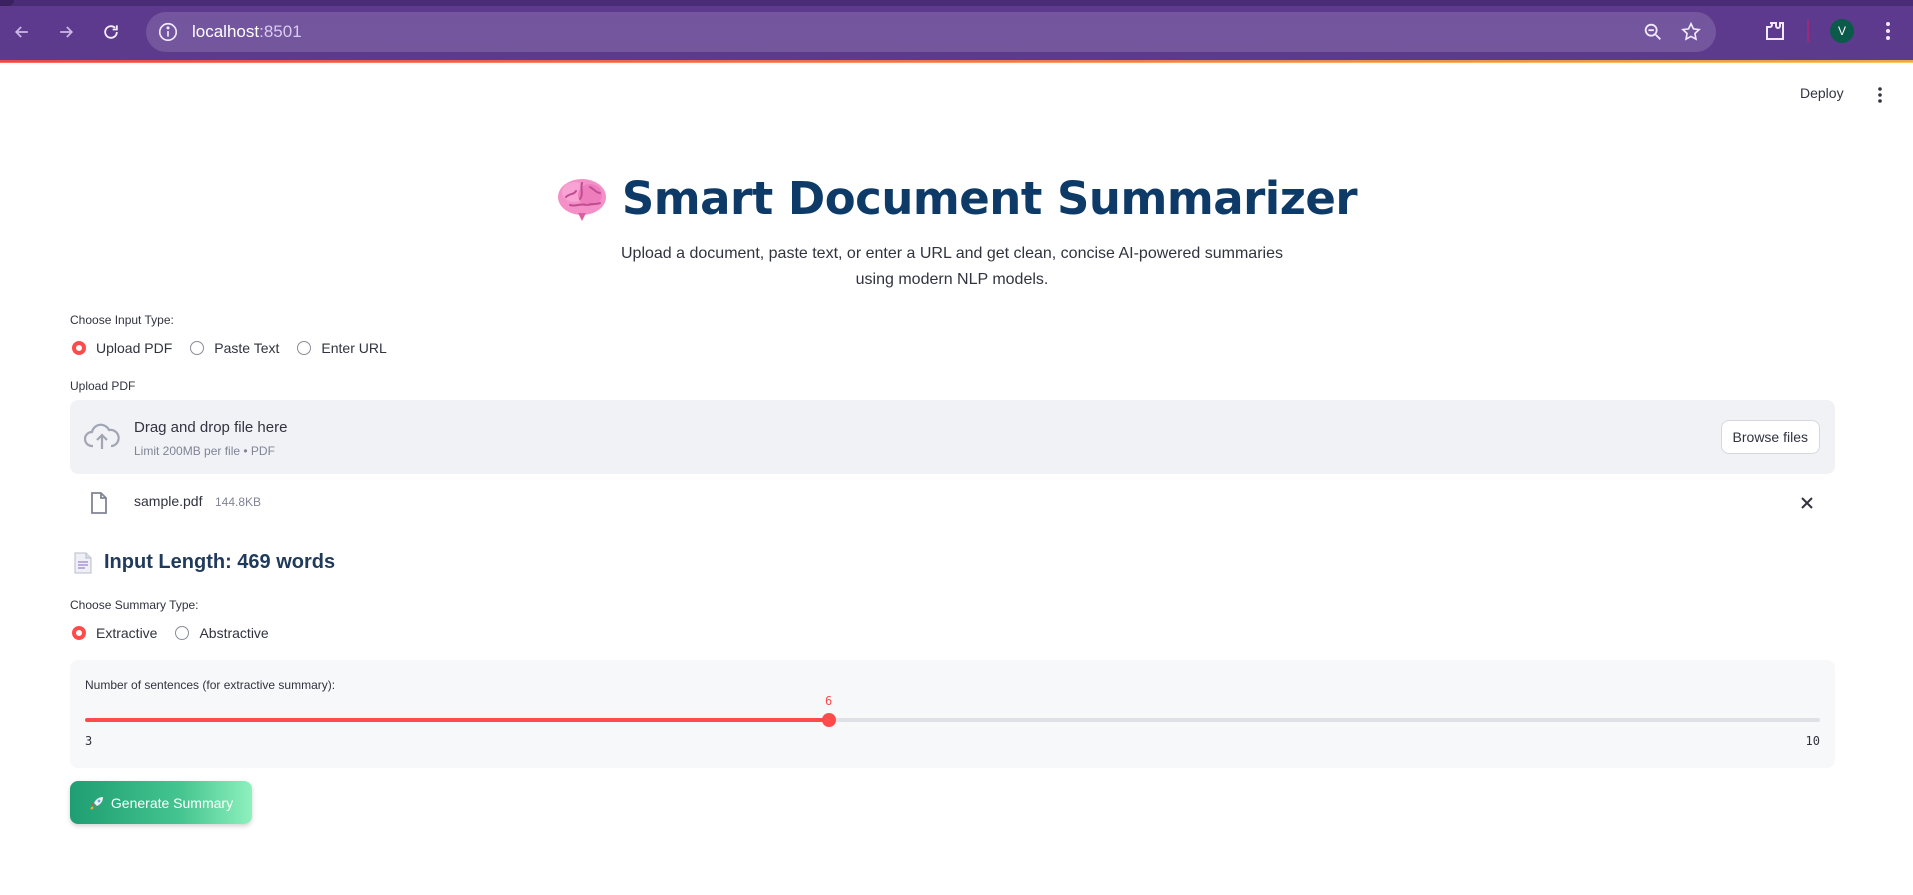  I want to click on input-type-radio-group: Upload PDF Paste Text Enter URL, so click(238, 348).